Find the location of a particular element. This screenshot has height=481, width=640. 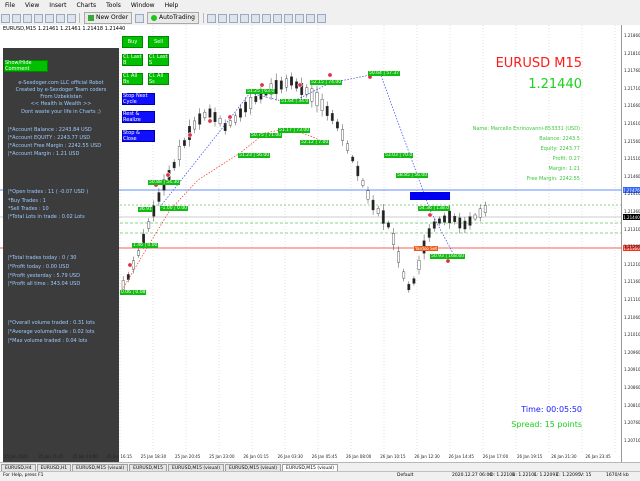

templates-icon is located at coordinates (321, 18).